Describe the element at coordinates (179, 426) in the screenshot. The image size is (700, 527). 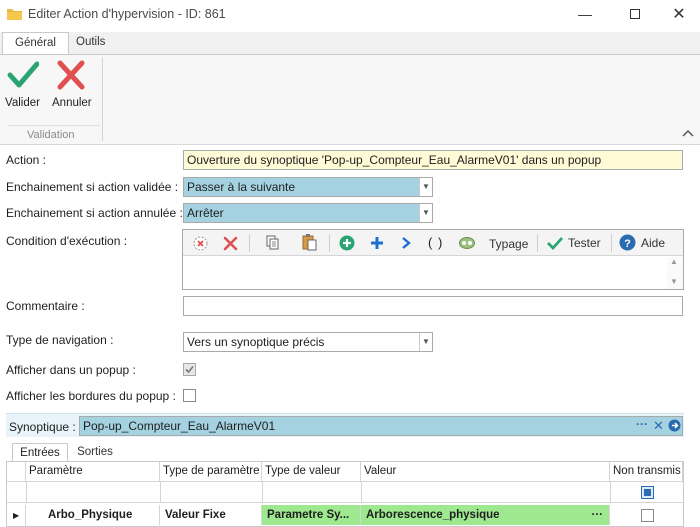
I see `synoptique-value: Pop-up_Compteur_Eau_AlarmeV01` at that location.